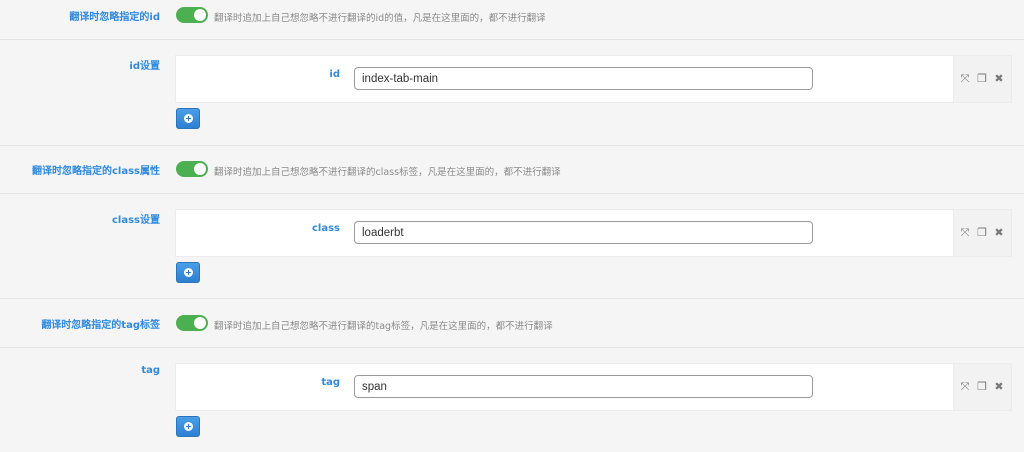 The width and height of the screenshot is (1024, 452). I want to click on ignore-tag-toggle, so click(192, 323).